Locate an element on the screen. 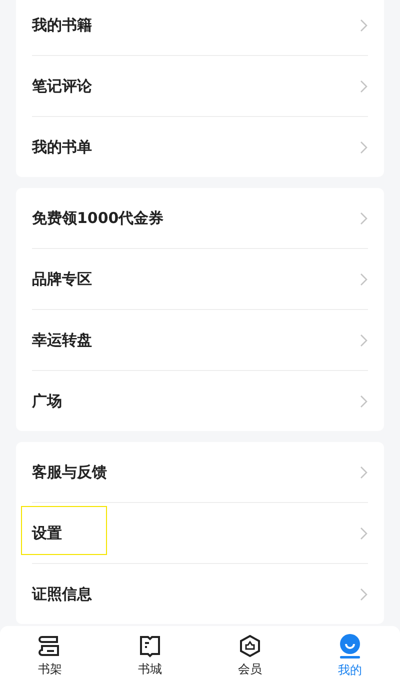 The image size is (400, 686). menu-item: 品牌专区 is located at coordinates (200, 279).